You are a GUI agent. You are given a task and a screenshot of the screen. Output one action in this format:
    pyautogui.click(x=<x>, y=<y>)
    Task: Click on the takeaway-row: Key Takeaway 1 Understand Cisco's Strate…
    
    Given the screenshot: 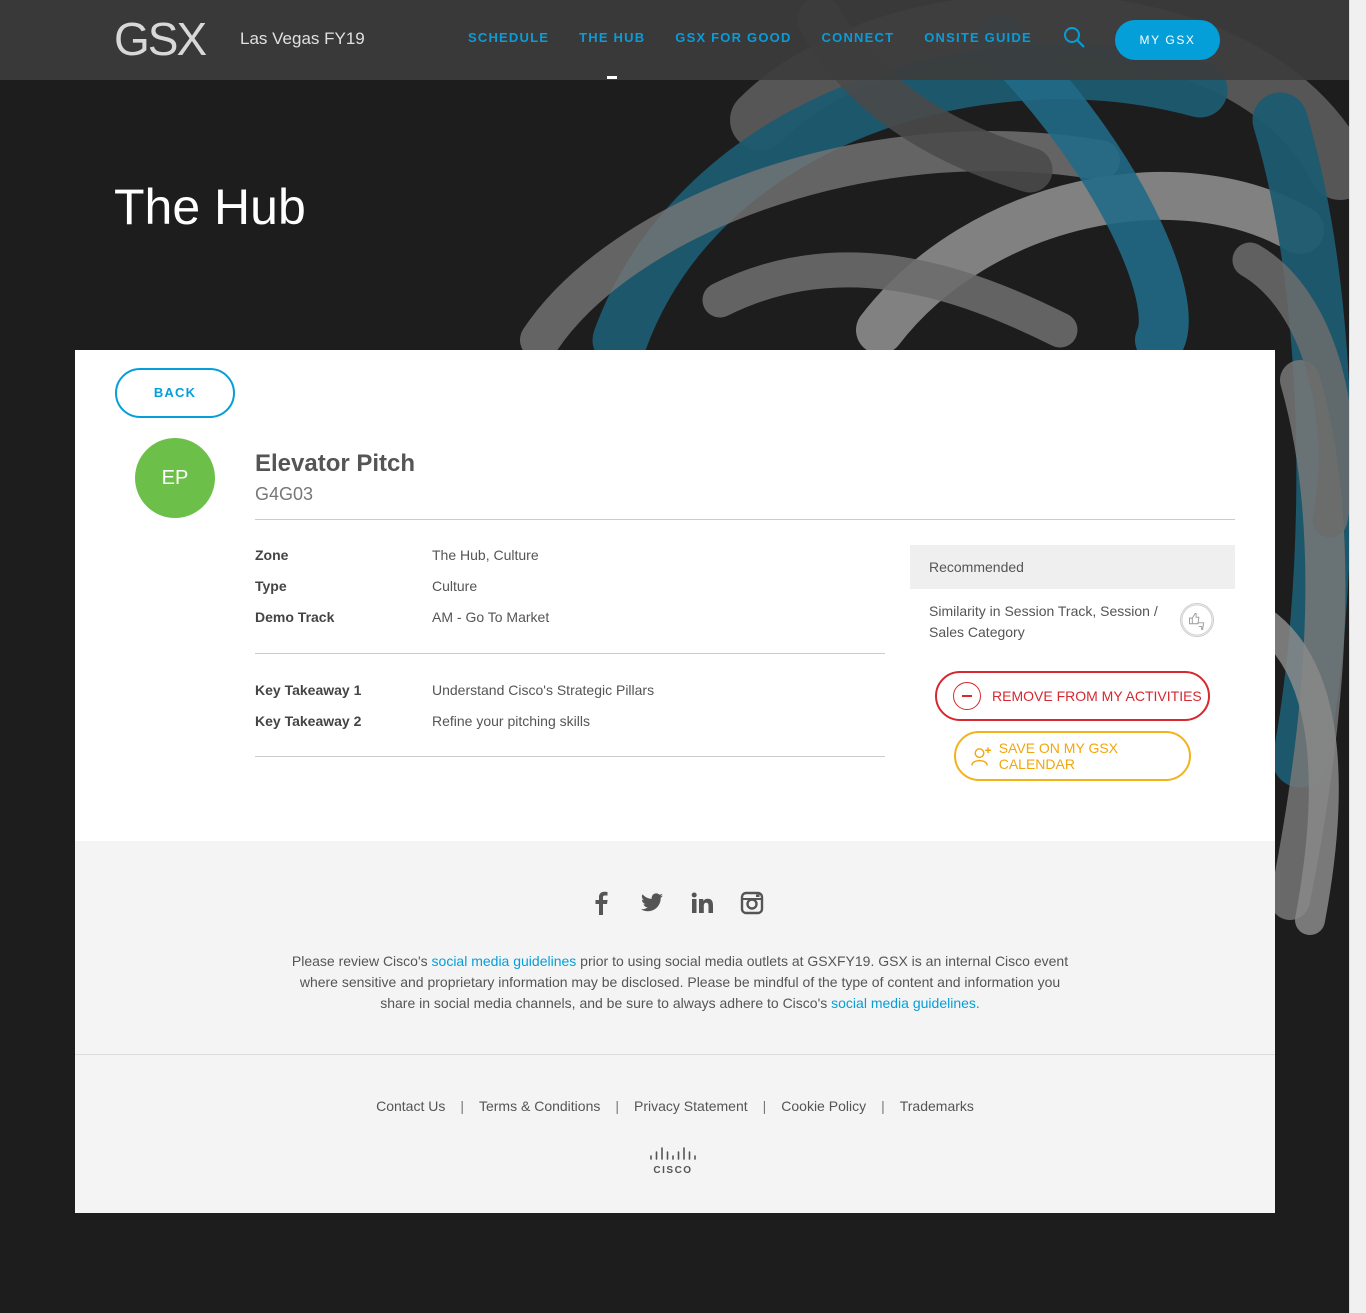 What is the action you would take?
    pyautogui.click(x=570, y=689)
    